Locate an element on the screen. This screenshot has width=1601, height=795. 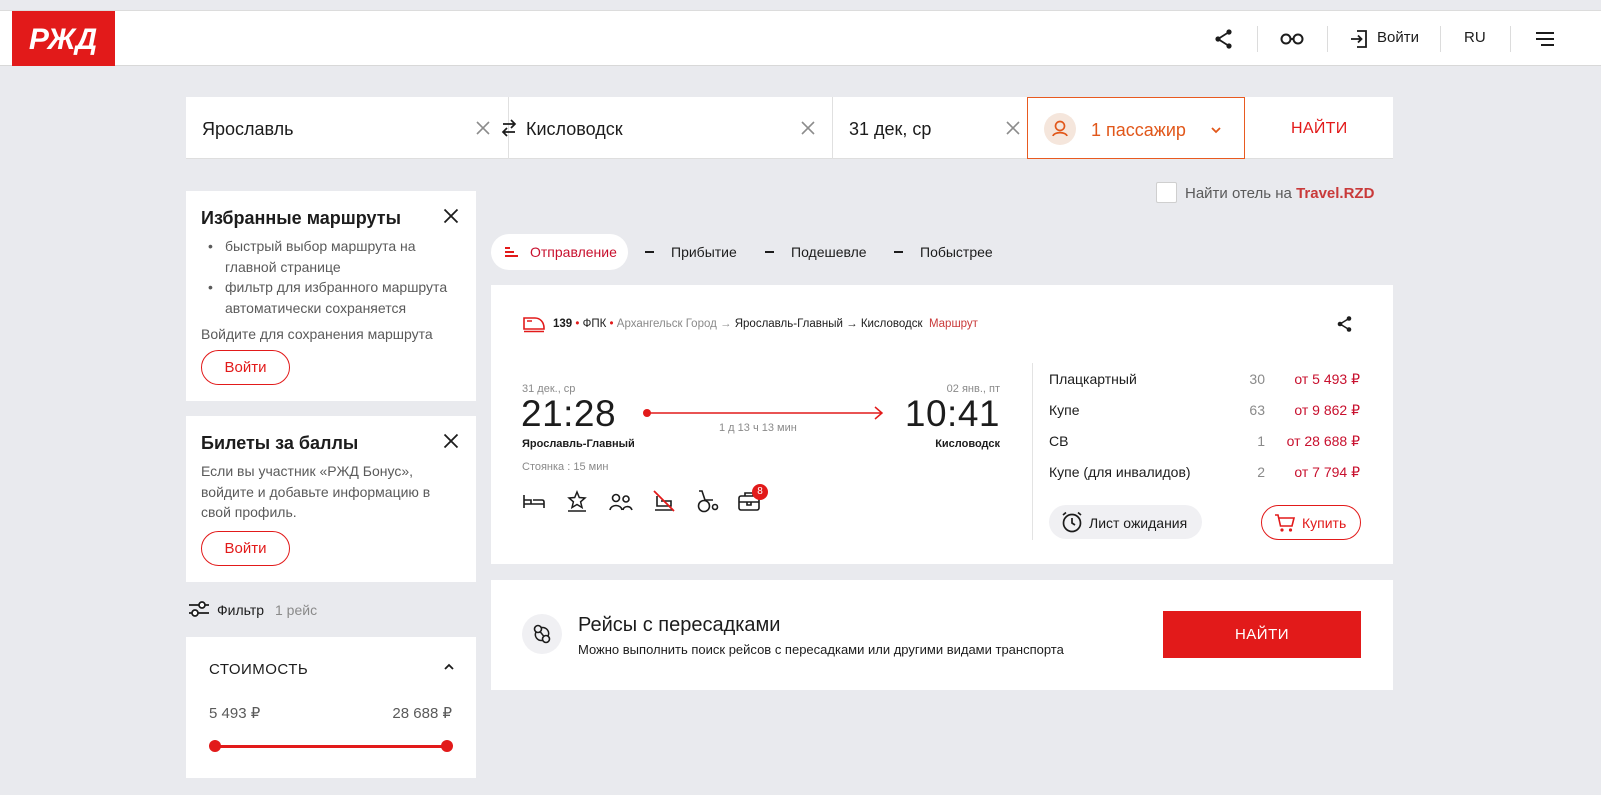
departure-station: Ярославль-Главный is located at coordinates (578, 444).